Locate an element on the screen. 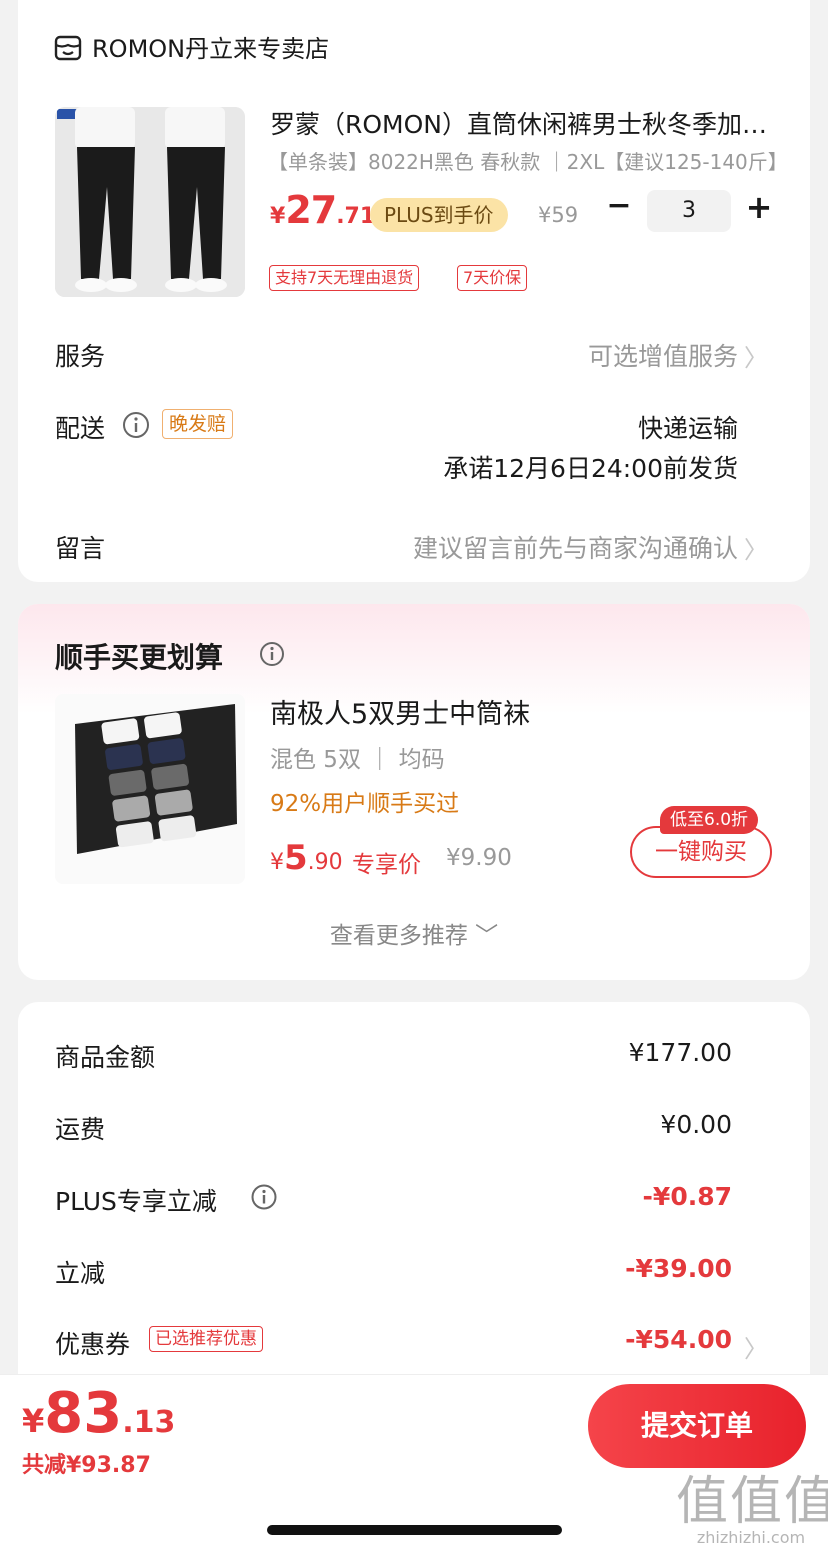 Image resolution: width=828 pixels, height=1551 pixels. quantity-input: 3 is located at coordinates (689, 211).